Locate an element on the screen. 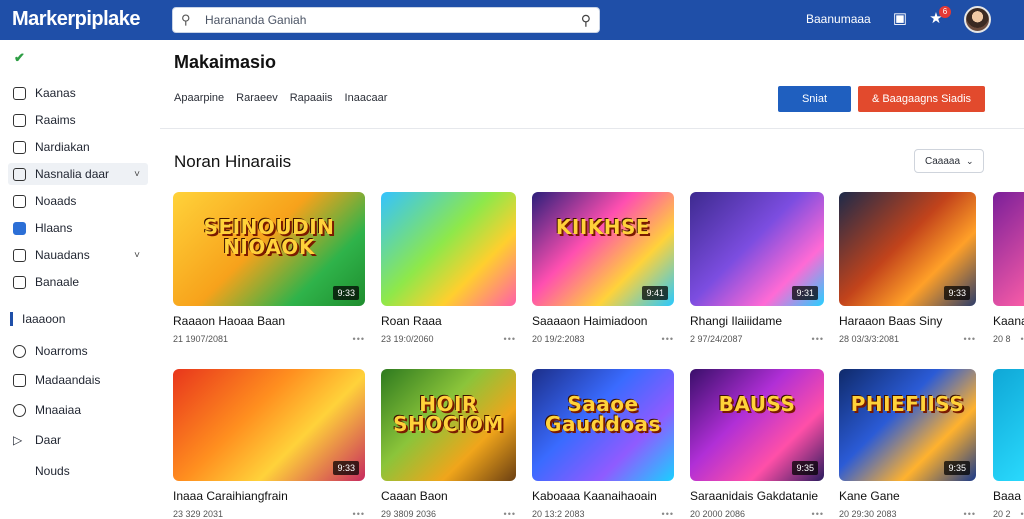 This screenshot has height=519, width=1024. card-thumbnail: HOIR SHOCIOM is located at coordinates (448, 425).